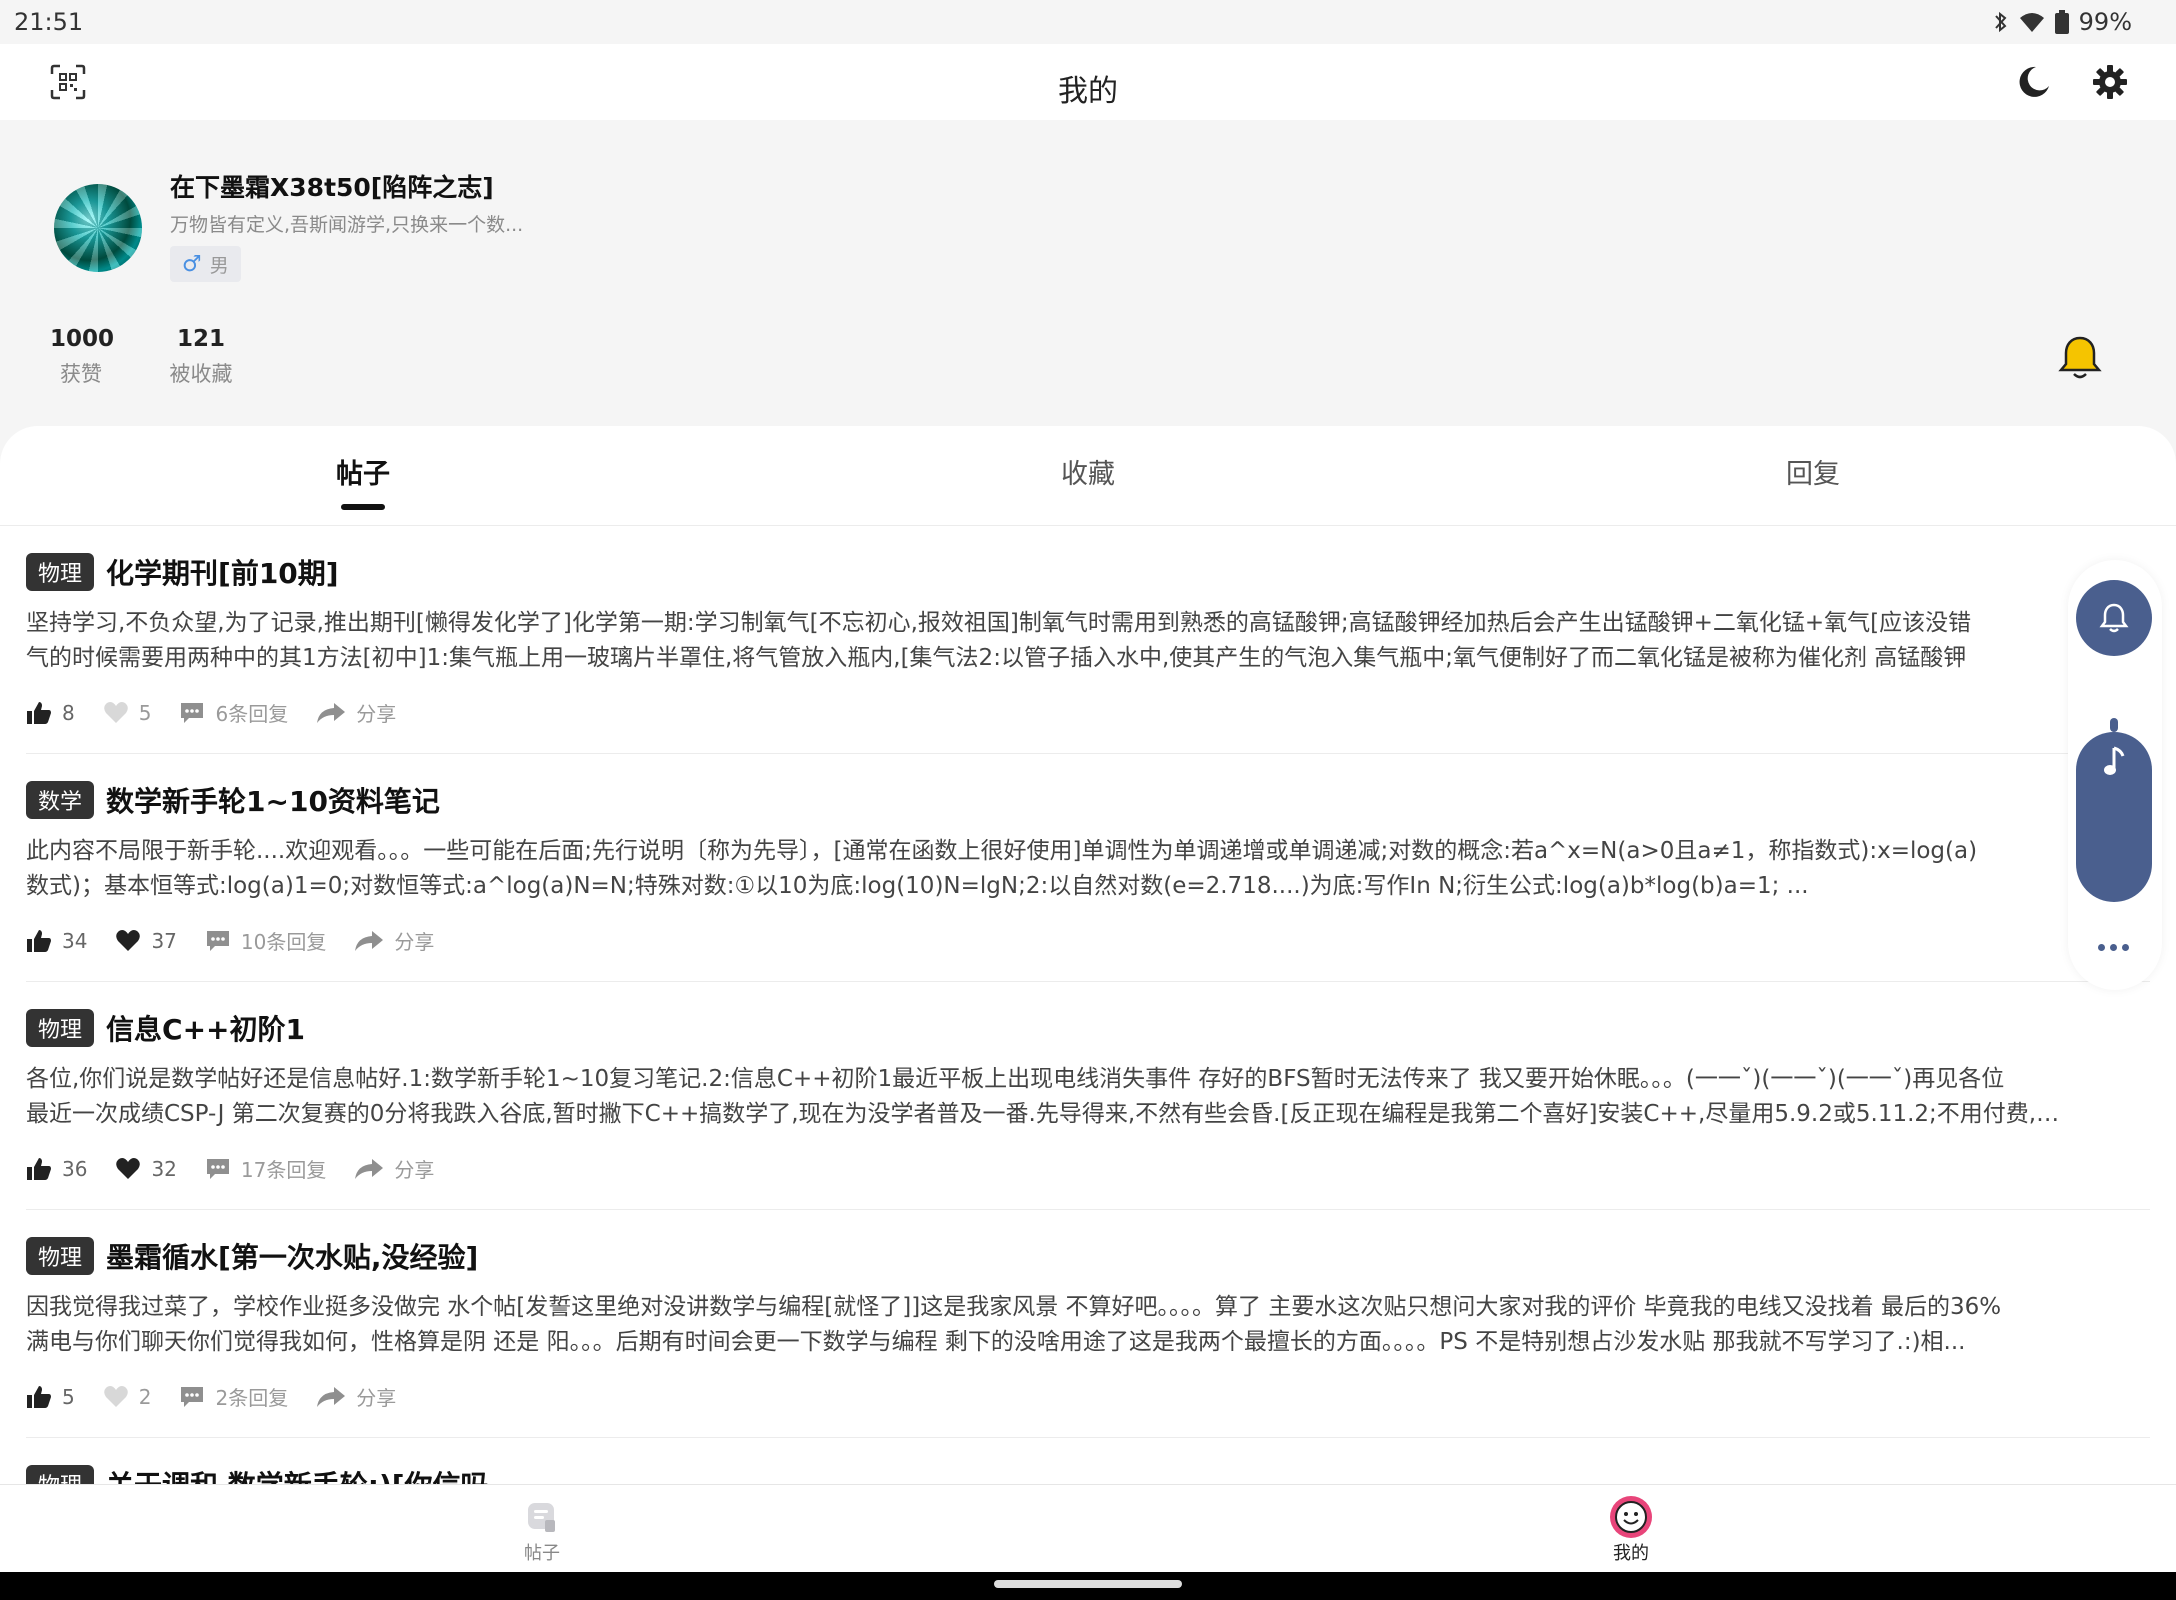 The image size is (2176, 1600). I want to click on wifi-icon, so click(2032, 22).